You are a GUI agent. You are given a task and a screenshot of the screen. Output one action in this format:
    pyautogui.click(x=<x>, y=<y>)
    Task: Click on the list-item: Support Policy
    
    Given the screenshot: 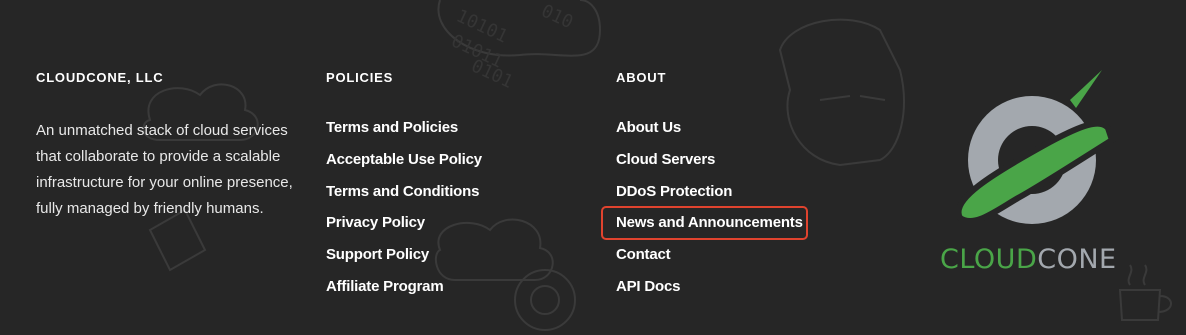 What is the action you would take?
    pyautogui.click(x=404, y=259)
    